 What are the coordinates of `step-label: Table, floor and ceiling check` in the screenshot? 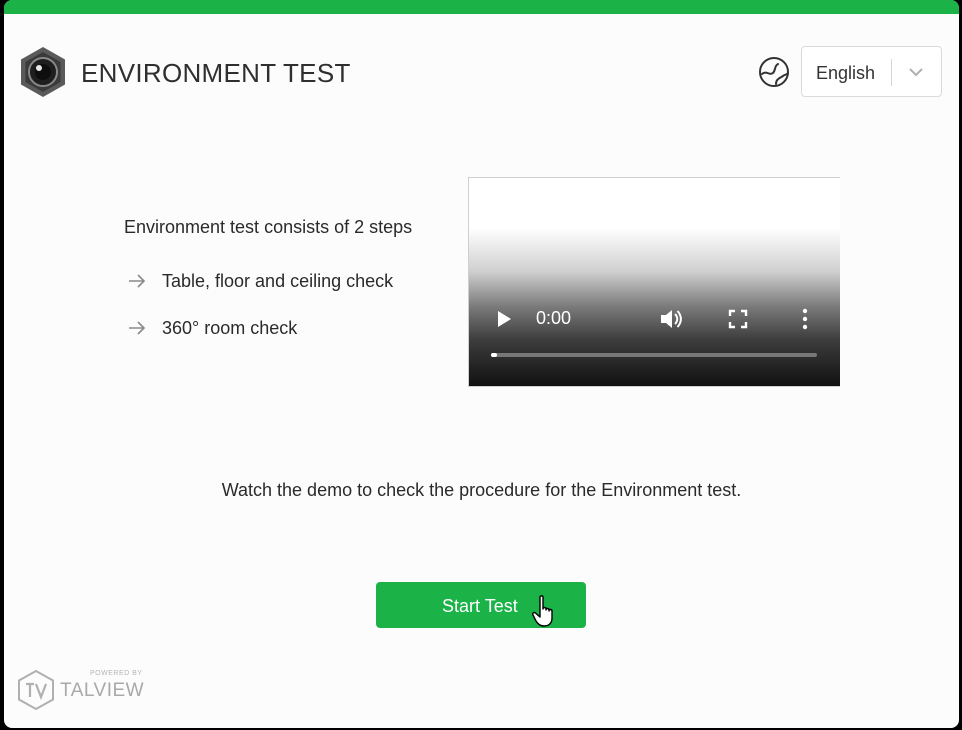 It's located at (278, 281).